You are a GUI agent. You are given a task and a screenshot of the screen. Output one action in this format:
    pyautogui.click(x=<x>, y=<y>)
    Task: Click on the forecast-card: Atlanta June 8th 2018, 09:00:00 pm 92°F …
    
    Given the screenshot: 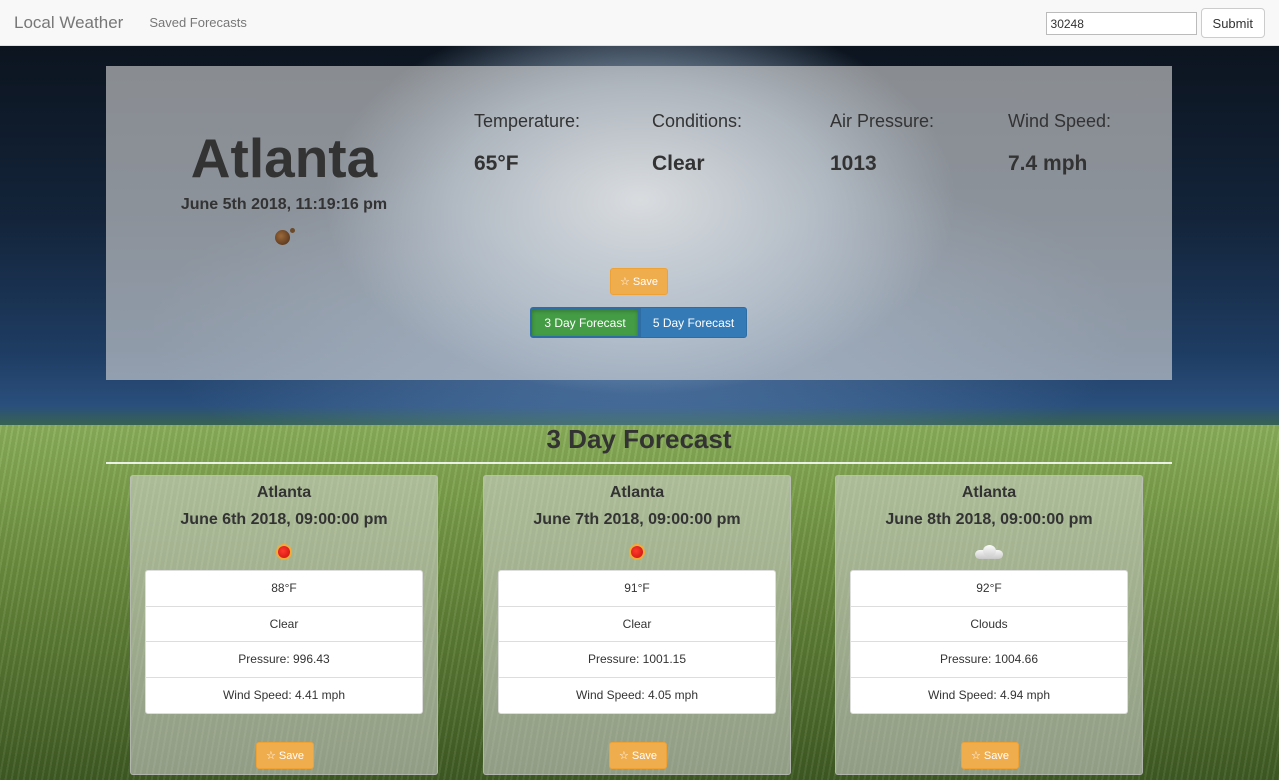 What is the action you would take?
    pyautogui.click(x=989, y=625)
    